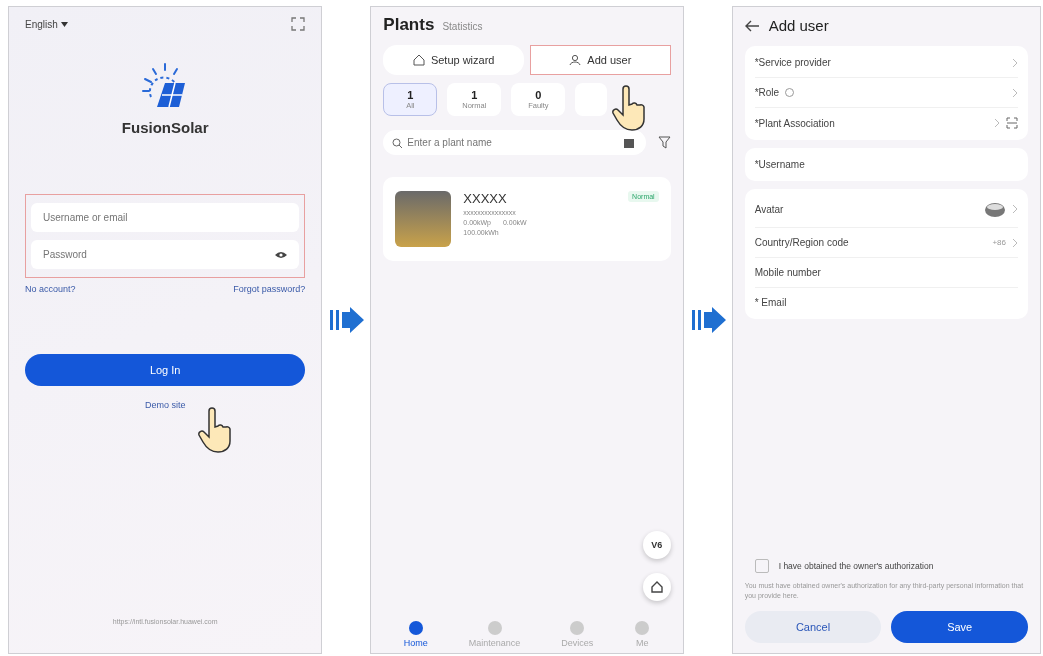  Describe the element at coordinates (886, 123) in the screenshot. I see `form-row: *Plant Association` at that location.